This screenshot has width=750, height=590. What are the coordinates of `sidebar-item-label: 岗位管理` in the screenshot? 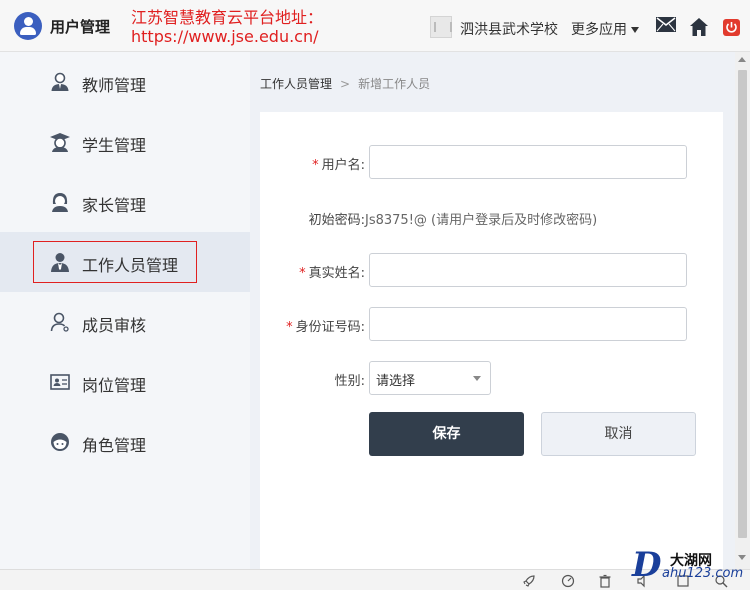 It's located at (114, 385).